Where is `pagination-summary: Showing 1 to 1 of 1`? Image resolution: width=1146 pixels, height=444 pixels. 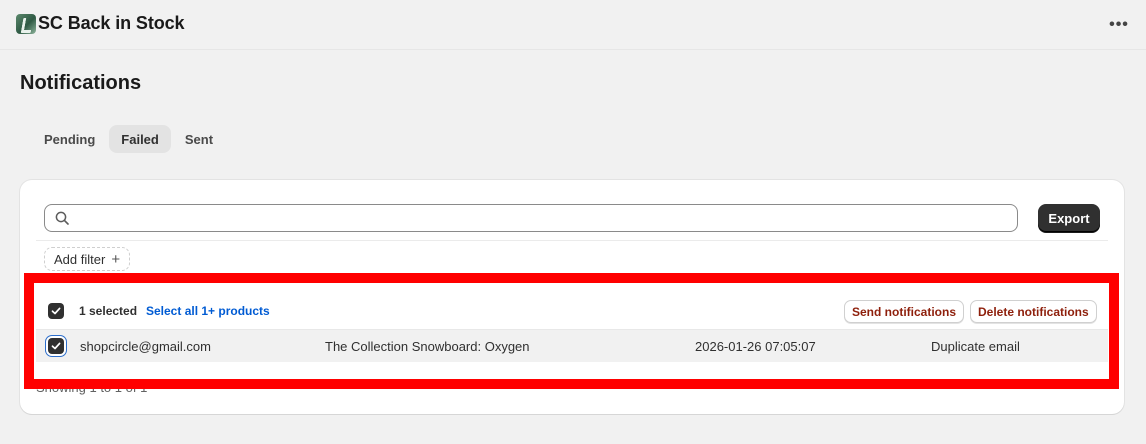
pagination-summary: Showing 1 to 1 of 1 is located at coordinates (92, 387).